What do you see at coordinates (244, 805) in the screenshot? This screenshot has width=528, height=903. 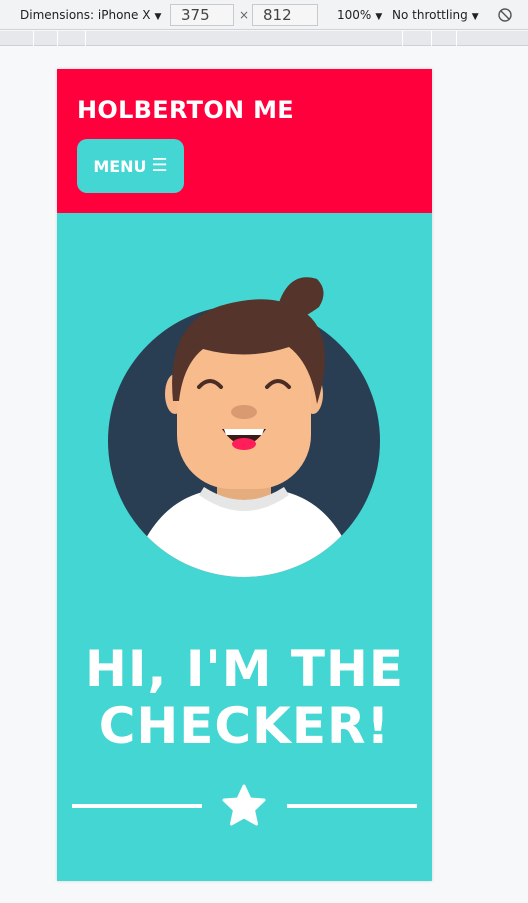 I see `star-icon` at bounding box center [244, 805].